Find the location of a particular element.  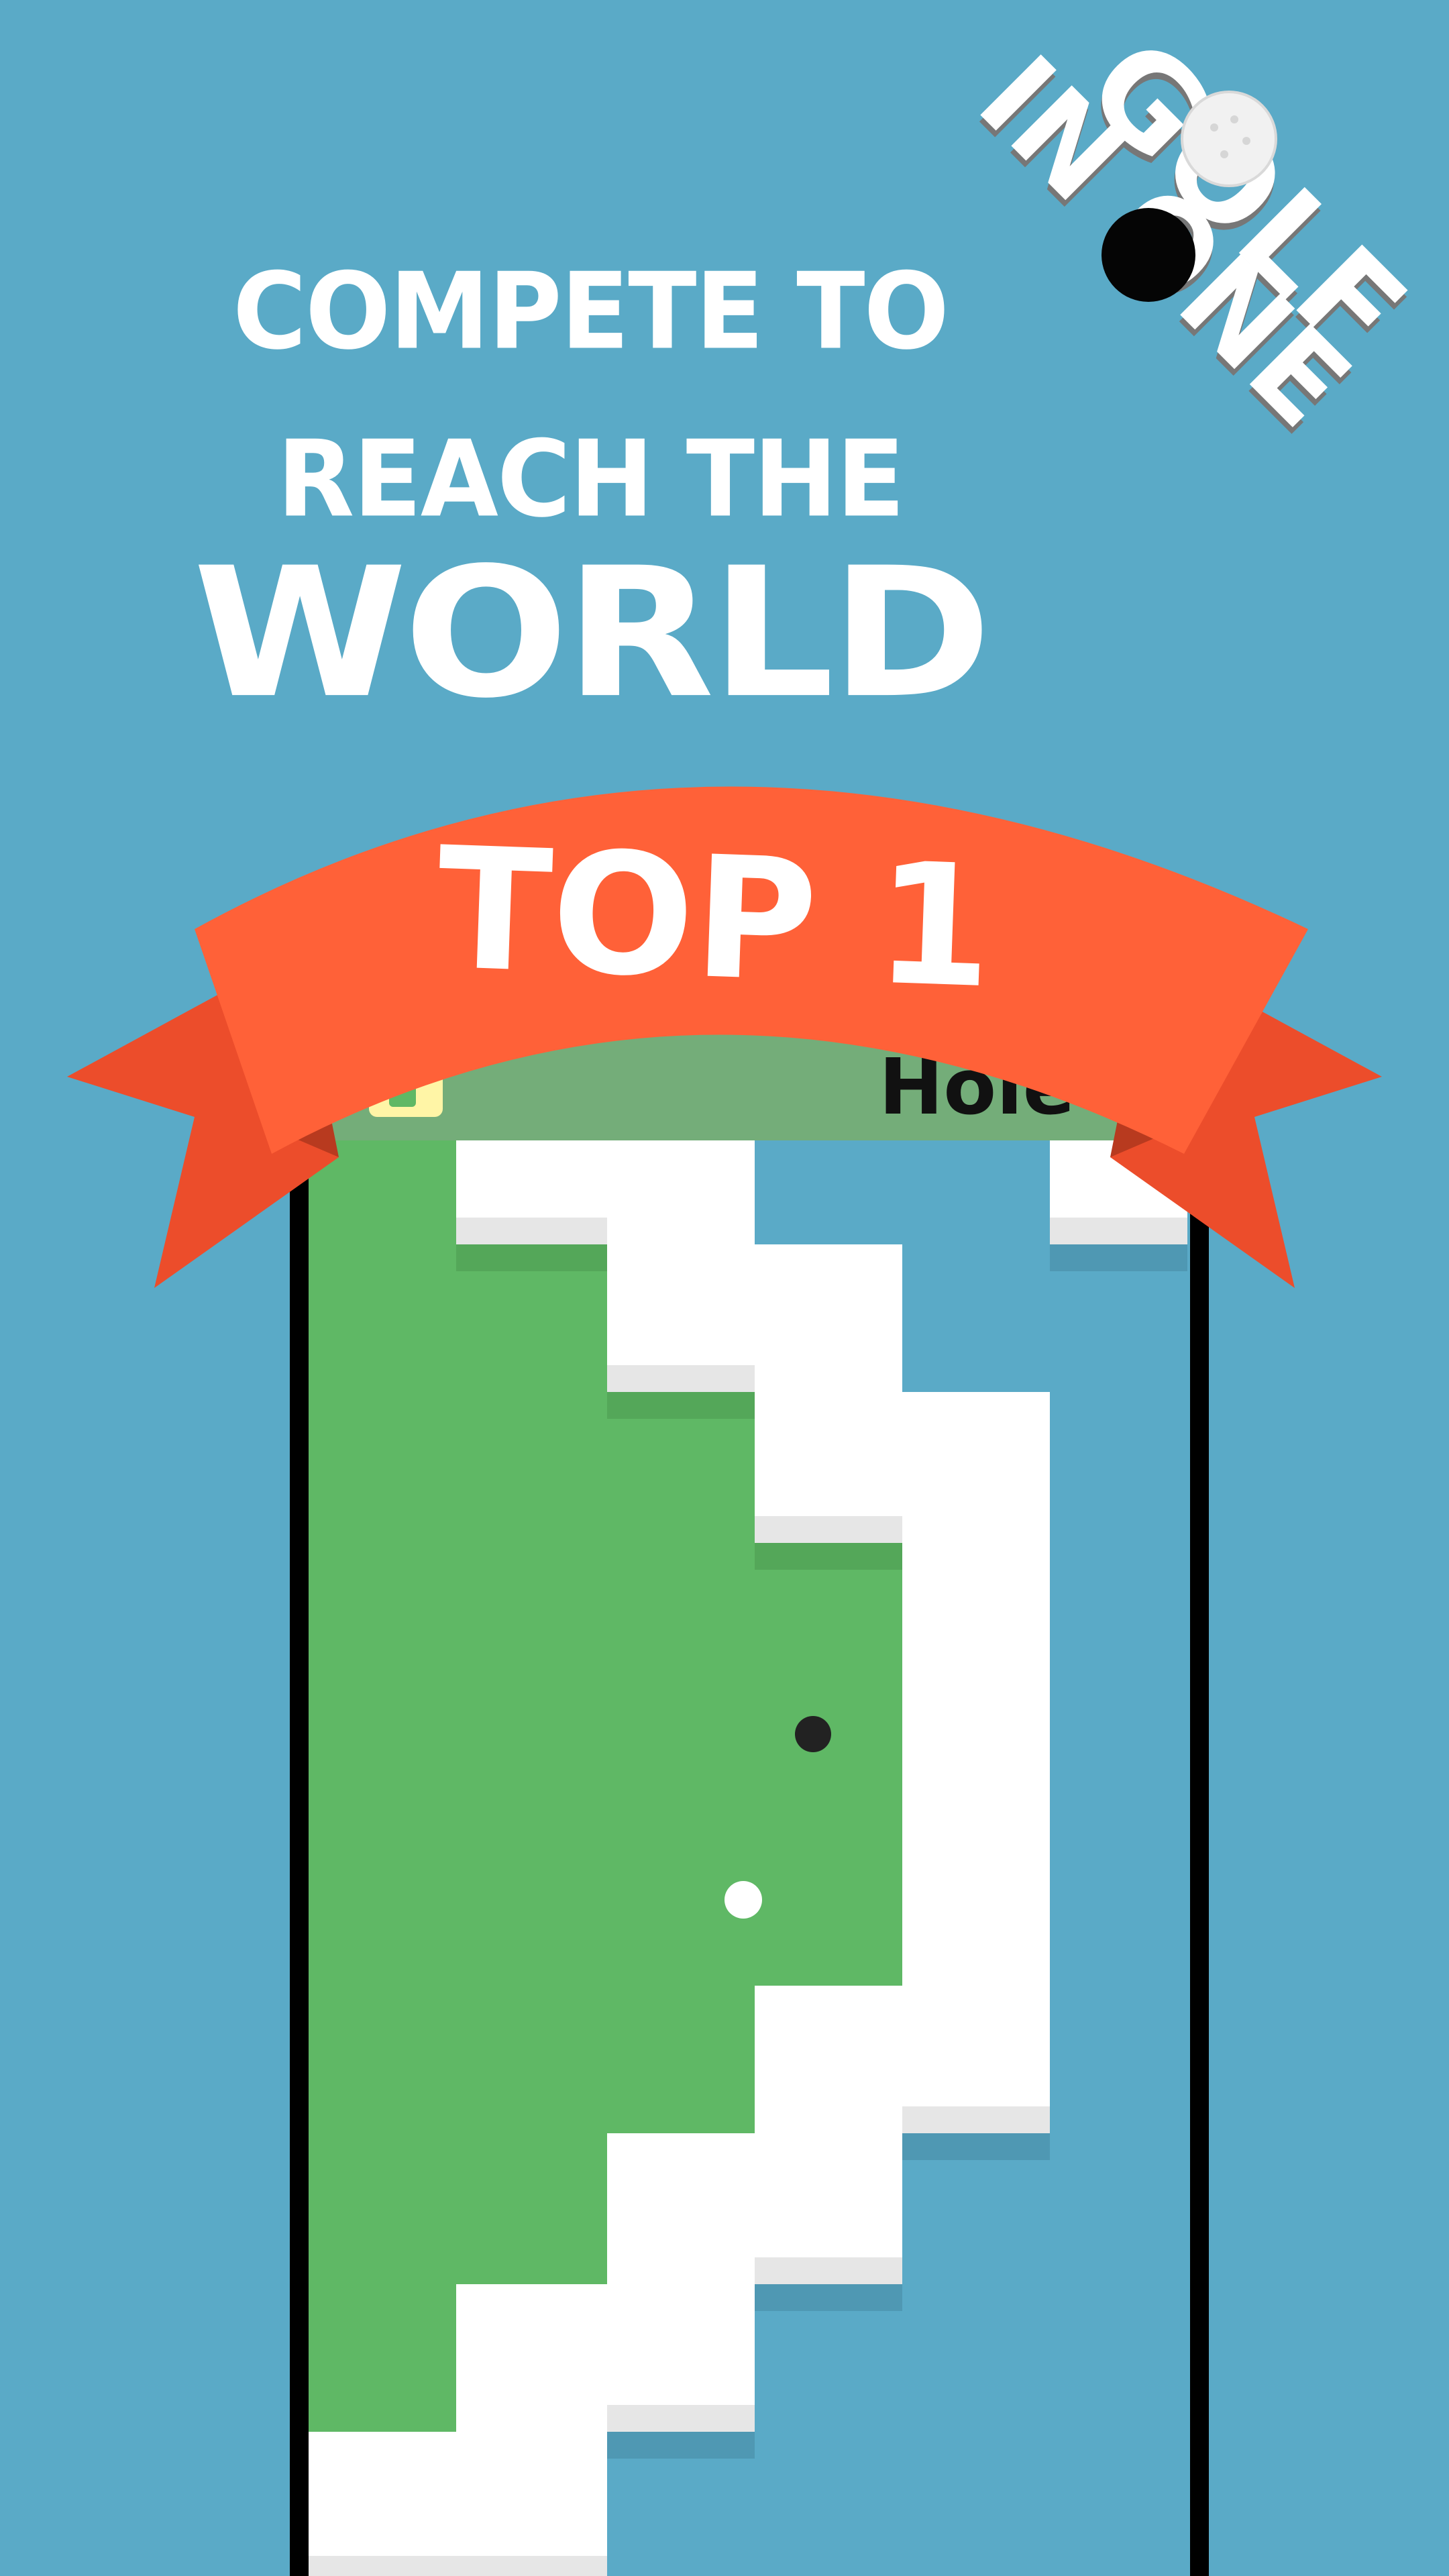

golf-ball is located at coordinates (743, 1900).